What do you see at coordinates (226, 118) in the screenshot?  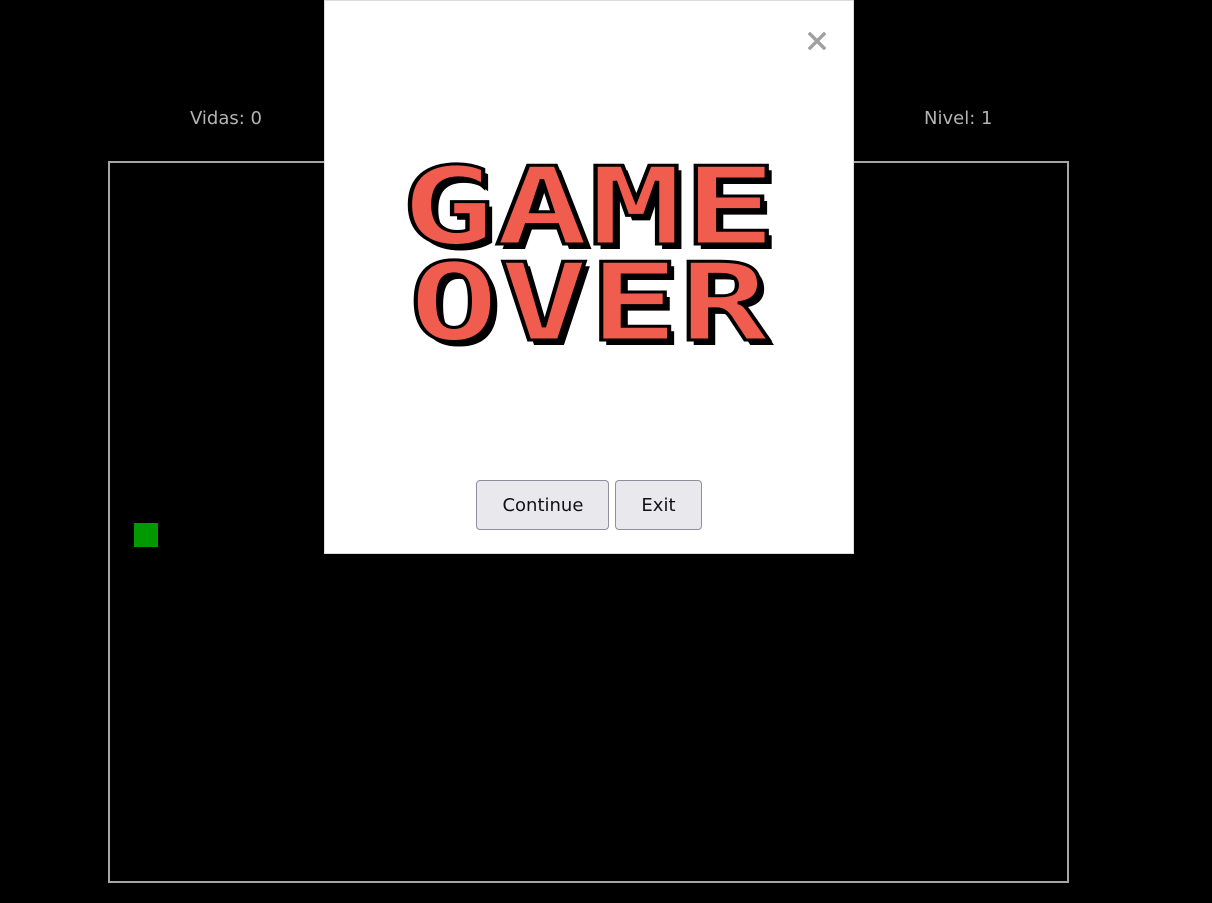 I see `lives-counter: Vidas: 0` at bounding box center [226, 118].